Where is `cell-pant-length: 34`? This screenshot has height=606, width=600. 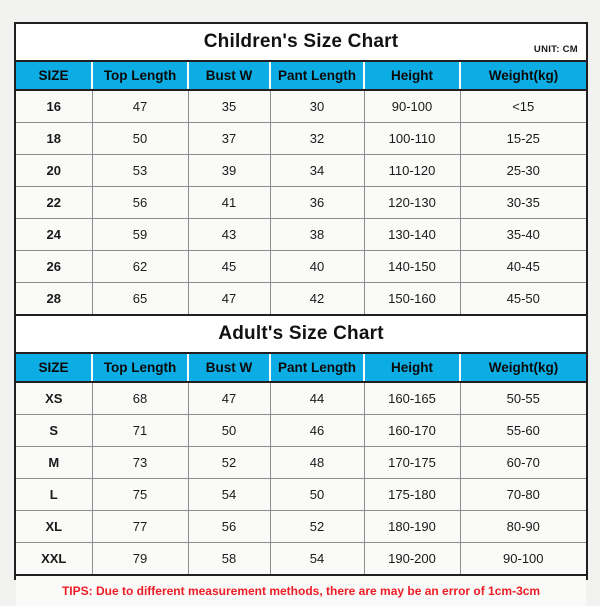 cell-pant-length: 34 is located at coordinates (317, 170).